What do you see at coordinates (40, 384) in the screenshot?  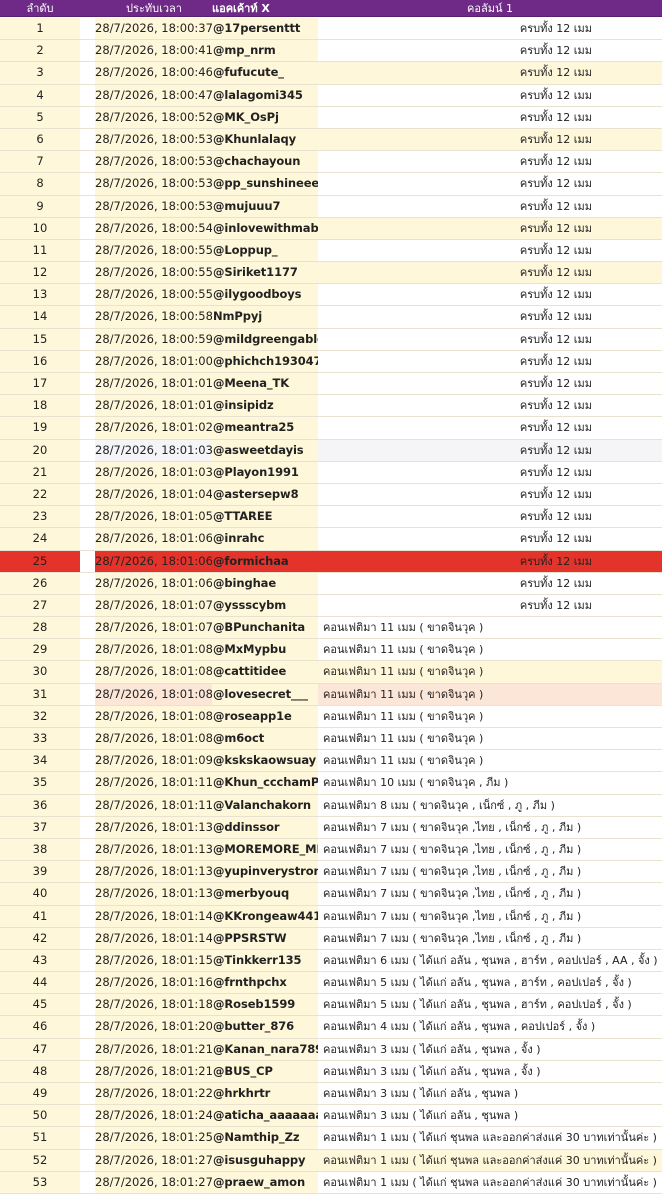 I see `cell-no: 17` at bounding box center [40, 384].